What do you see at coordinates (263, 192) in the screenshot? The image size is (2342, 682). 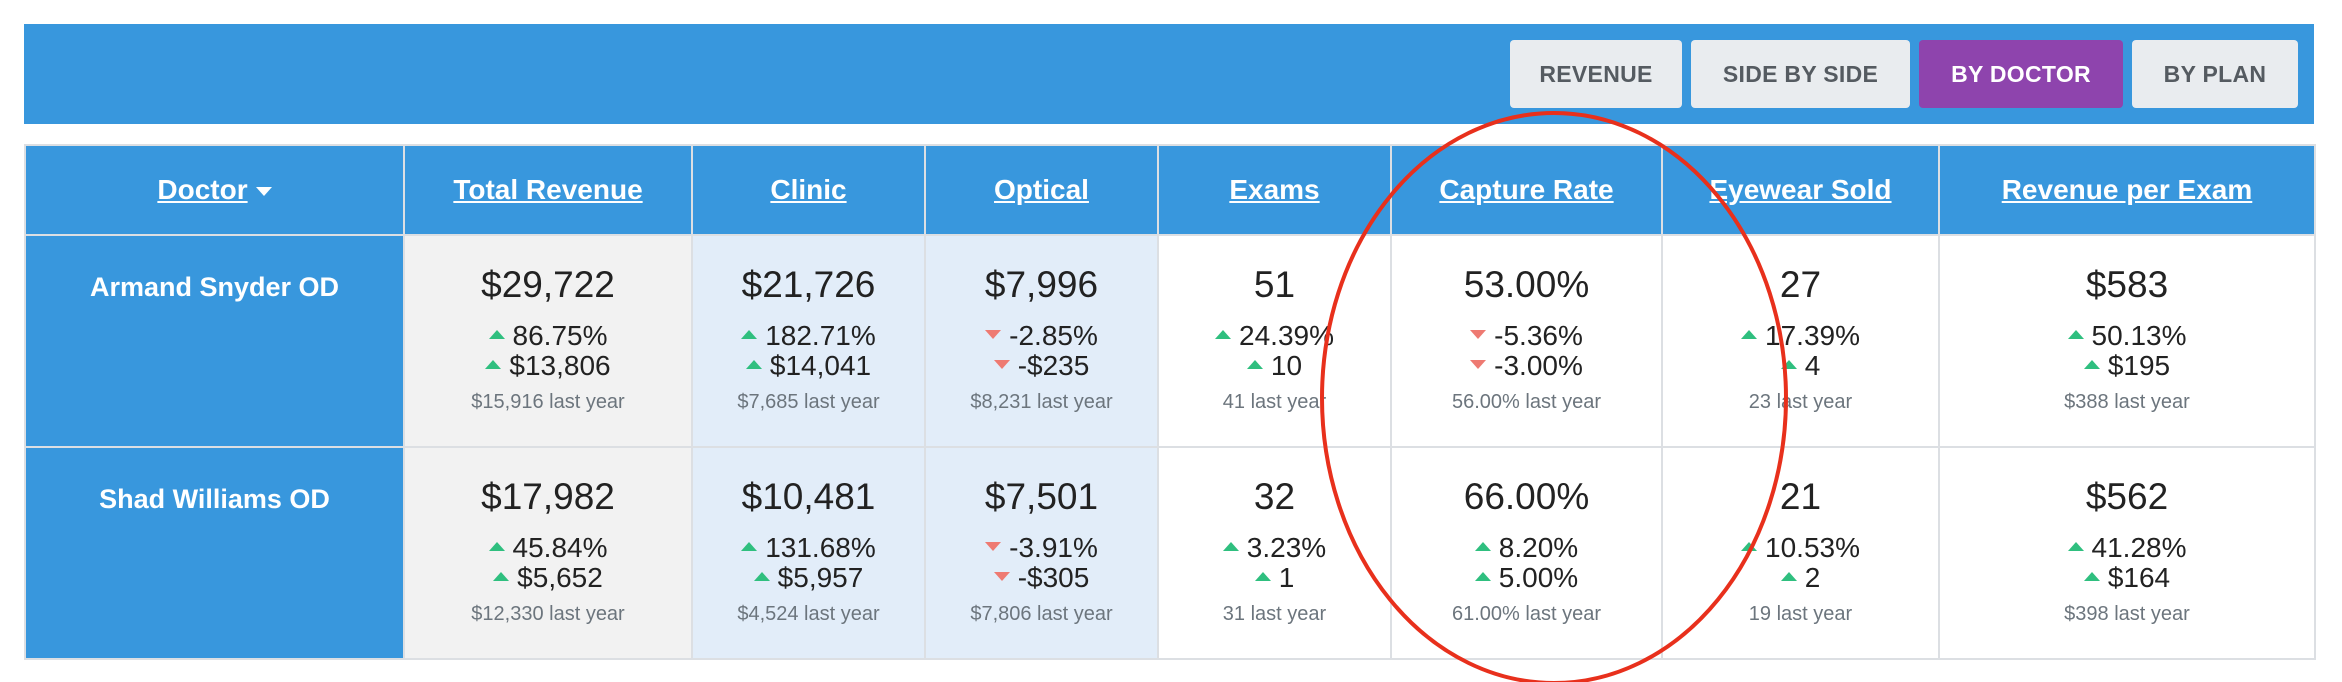 I see `sort-caret-icon` at bounding box center [263, 192].